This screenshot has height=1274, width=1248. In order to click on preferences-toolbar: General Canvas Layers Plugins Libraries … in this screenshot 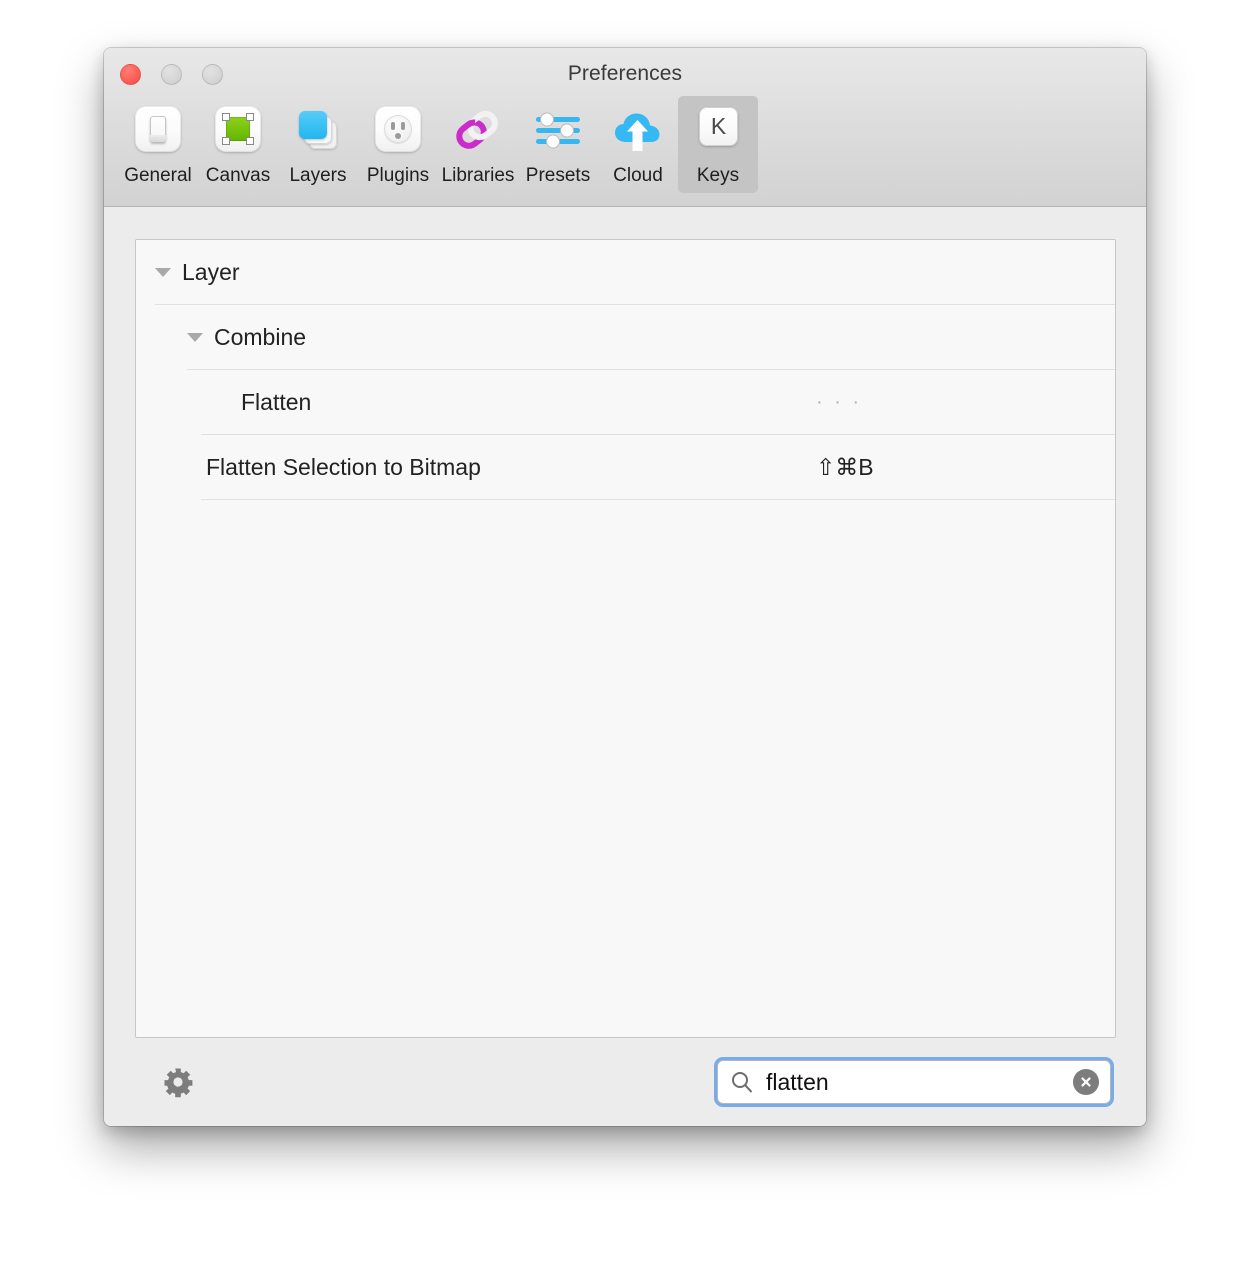, I will do `click(625, 144)`.